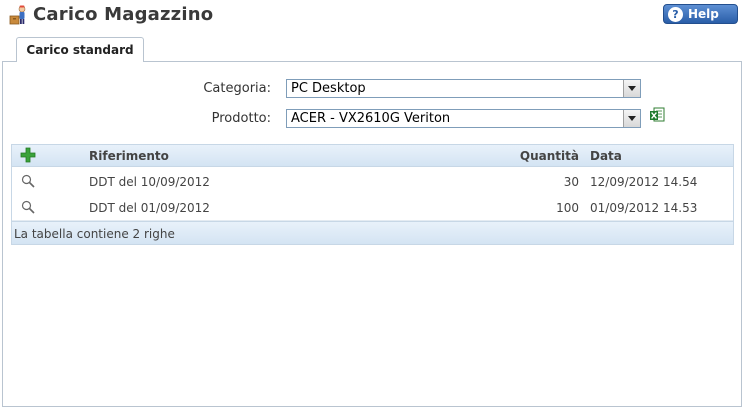  Describe the element at coordinates (237, 88) in the screenshot. I see `category-label: Categoria:` at that location.